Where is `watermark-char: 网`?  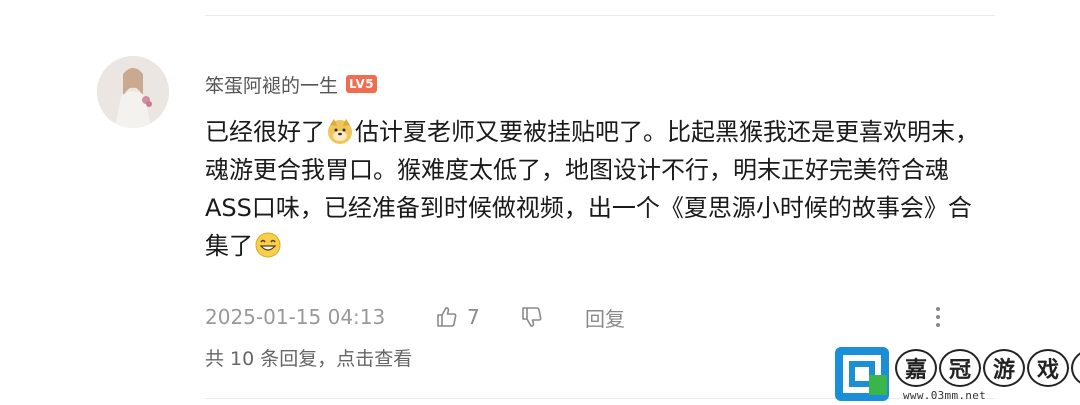 watermark-char: 网 is located at coordinates (1075, 368).